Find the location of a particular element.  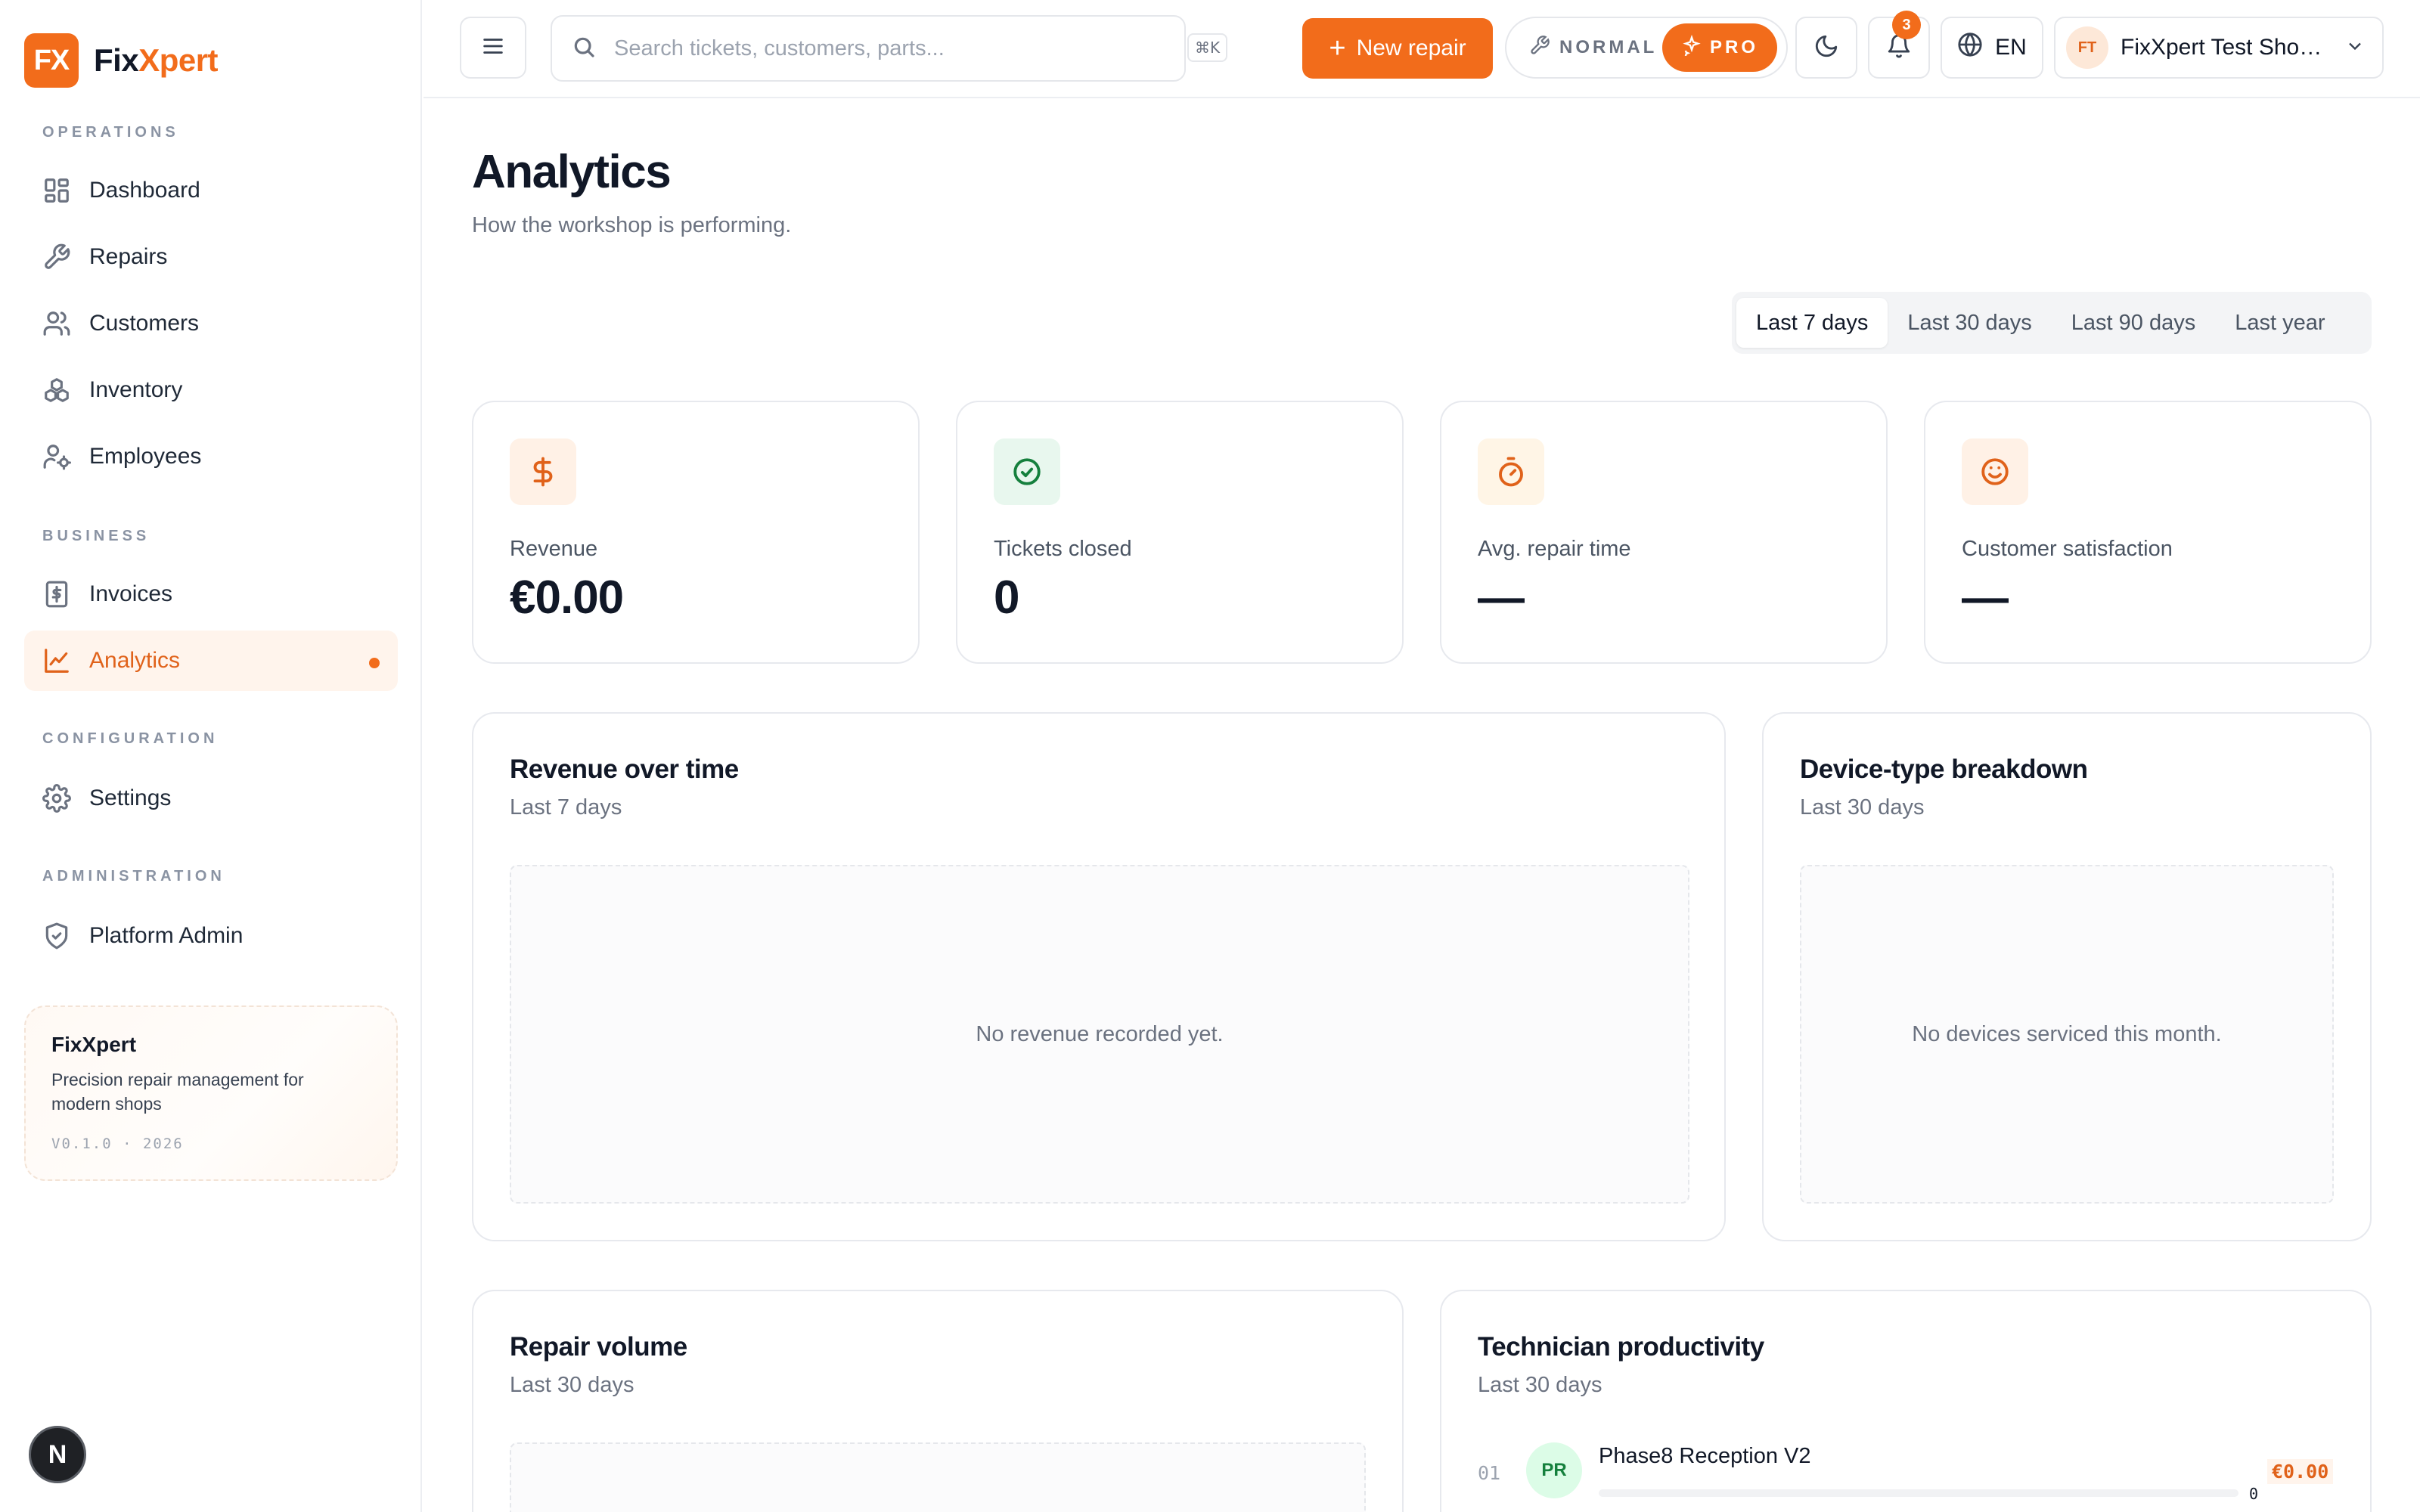

mode-toggle: NORMAL PRO is located at coordinates (1646, 48).